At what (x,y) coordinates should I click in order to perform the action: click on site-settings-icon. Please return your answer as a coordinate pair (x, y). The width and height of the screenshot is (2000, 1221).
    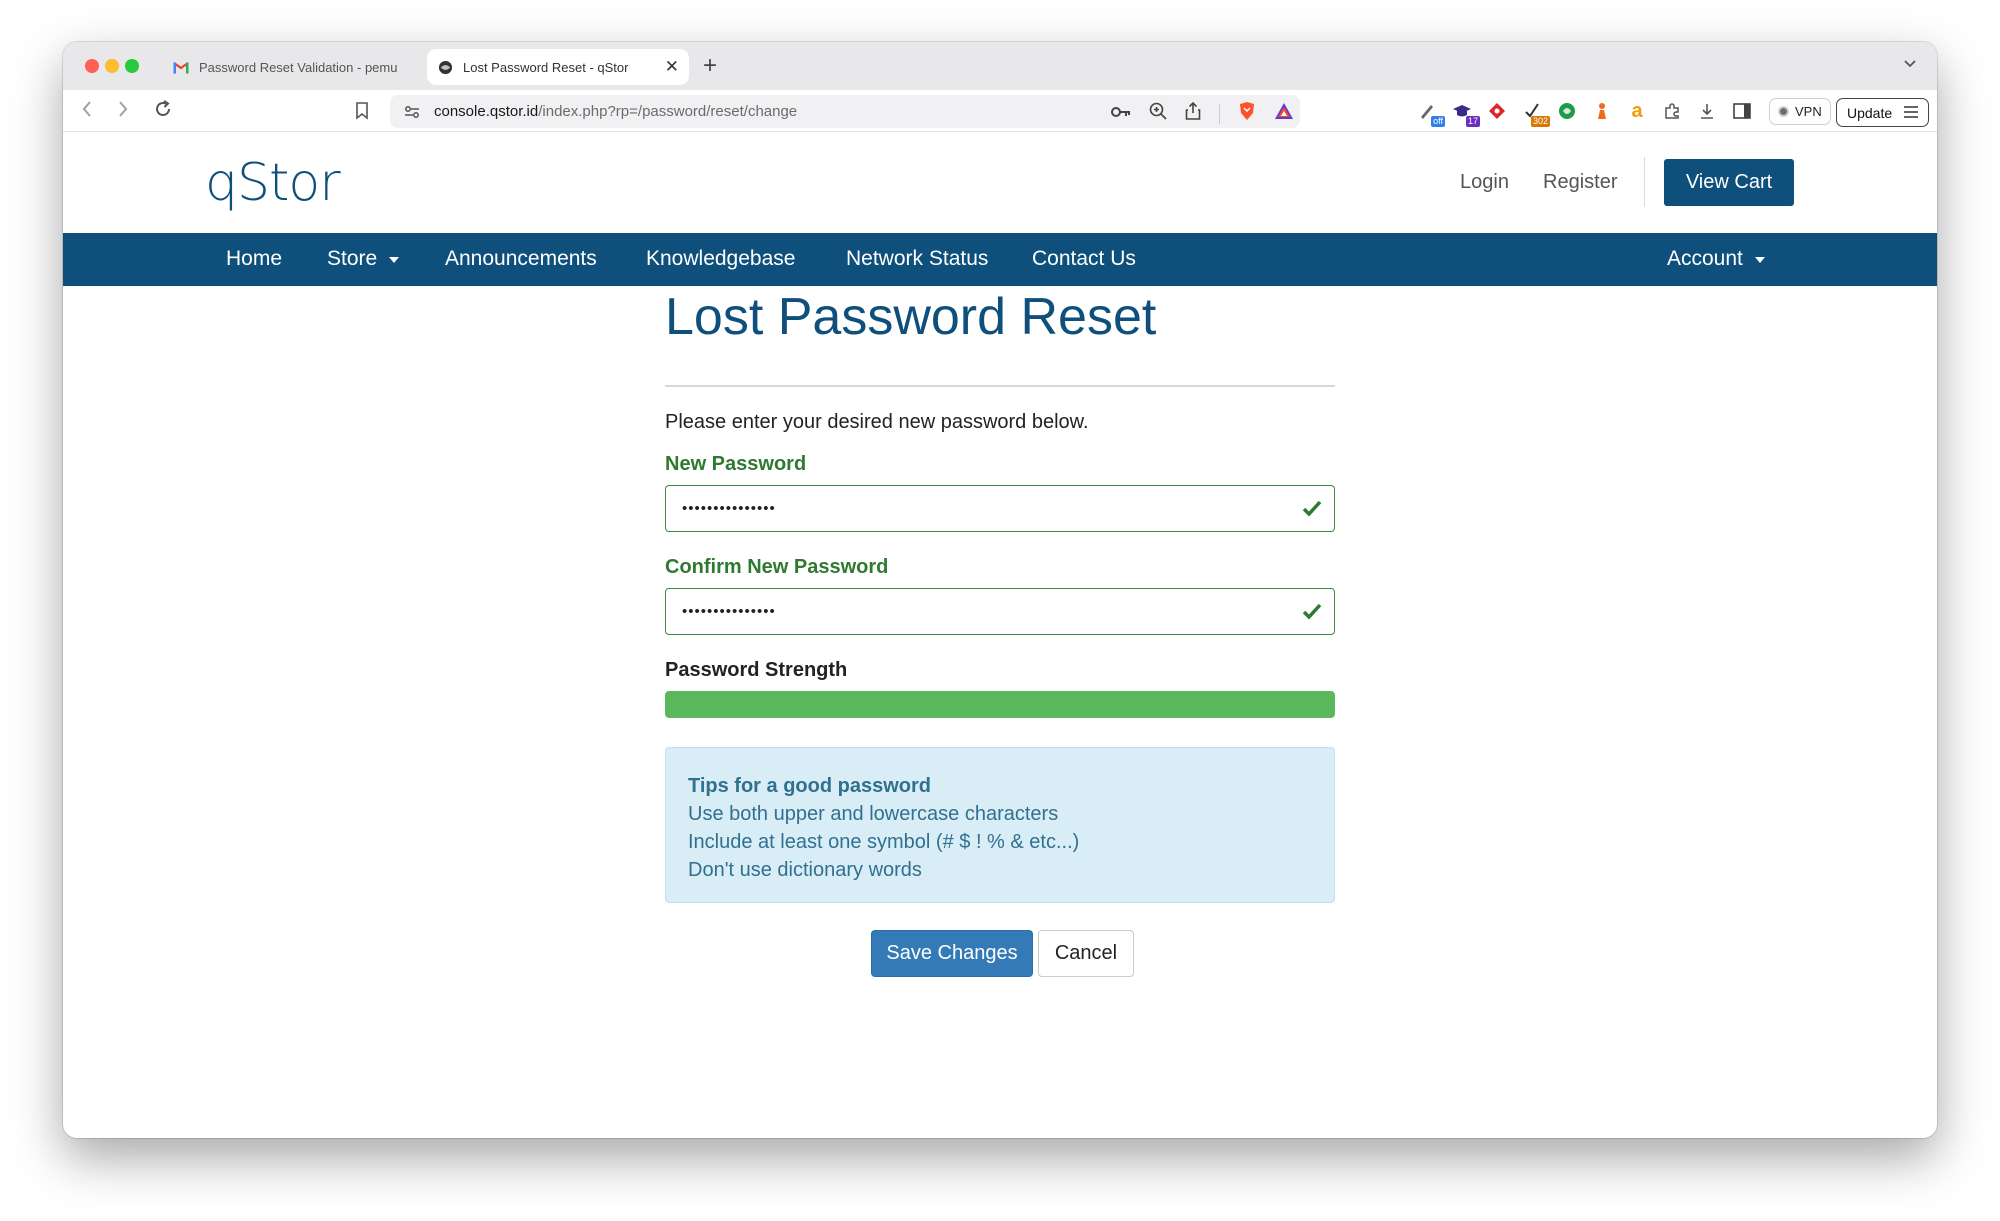
    Looking at the image, I should click on (412, 112).